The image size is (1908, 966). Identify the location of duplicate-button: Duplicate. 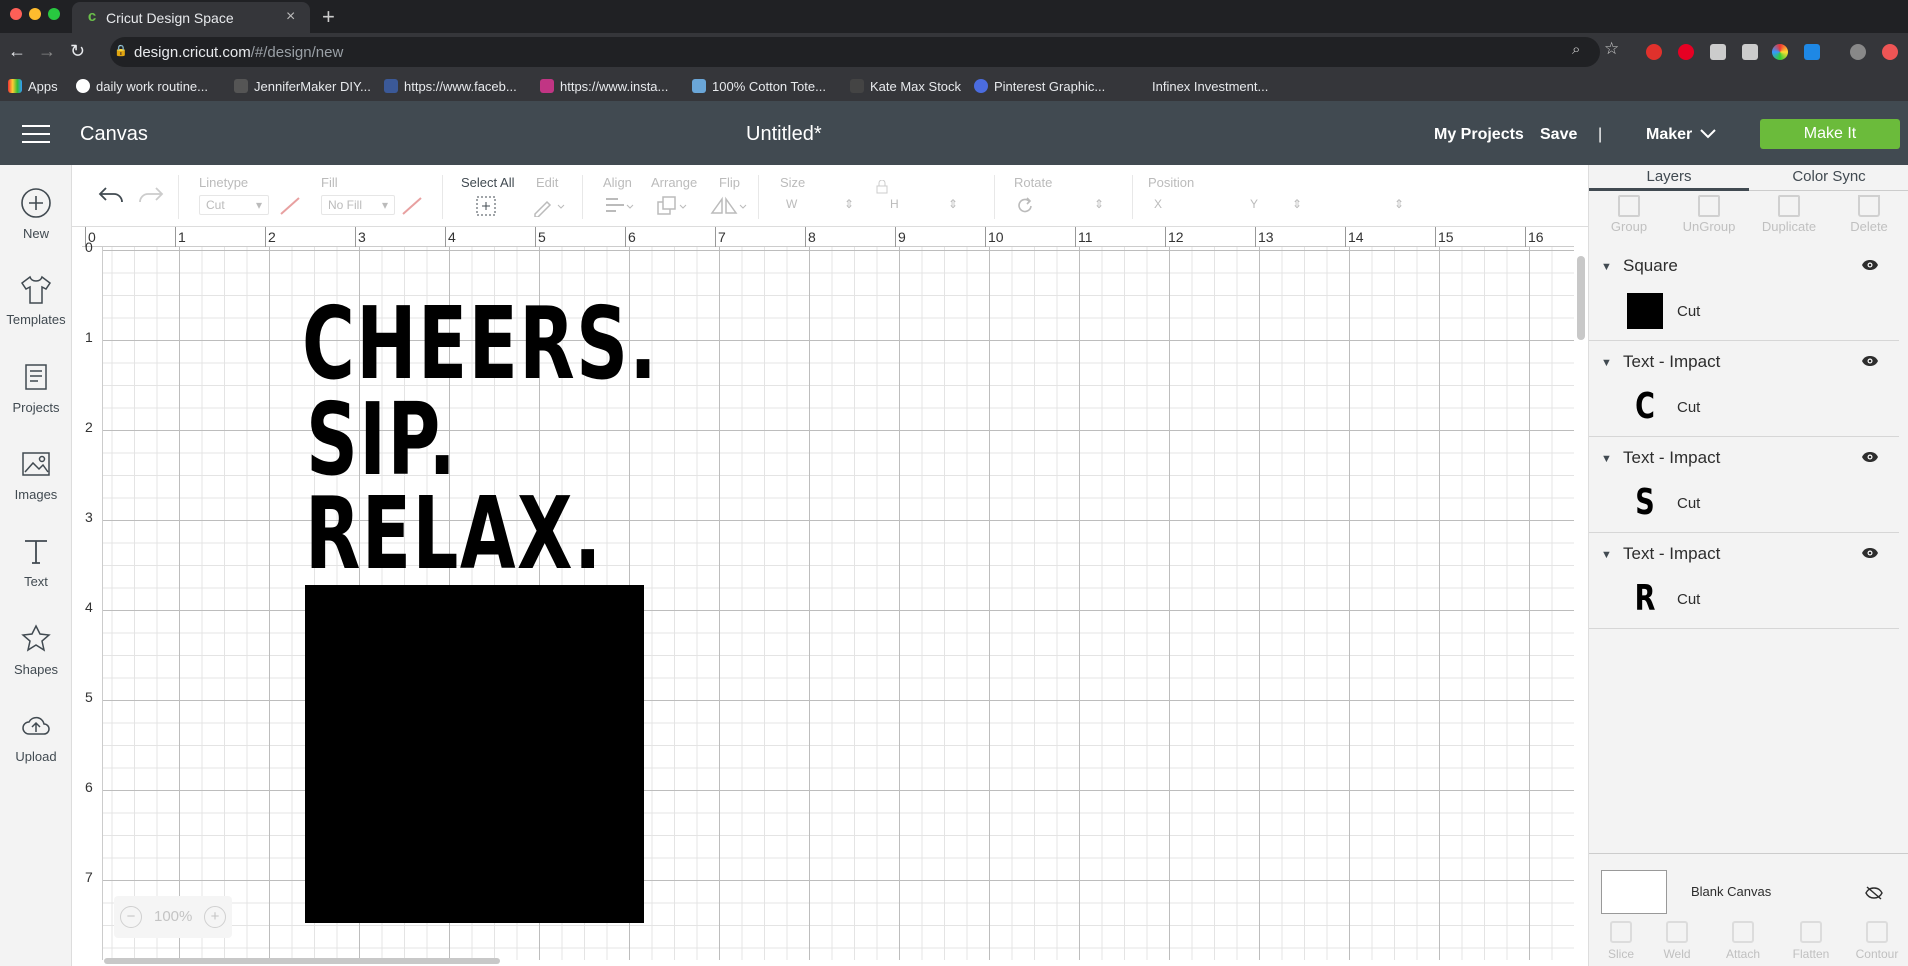
(1789, 214).